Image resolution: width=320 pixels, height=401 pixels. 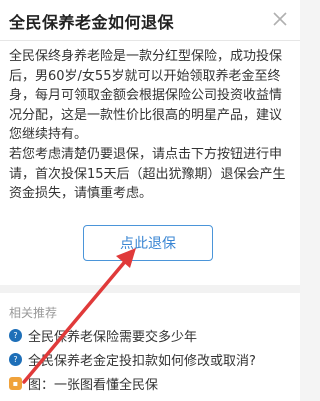 What do you see at coordinates (93, 385) in the screenshot?
I see `related-item-label: 图：一张图看懂全民保` at bounding box center [93, 385].